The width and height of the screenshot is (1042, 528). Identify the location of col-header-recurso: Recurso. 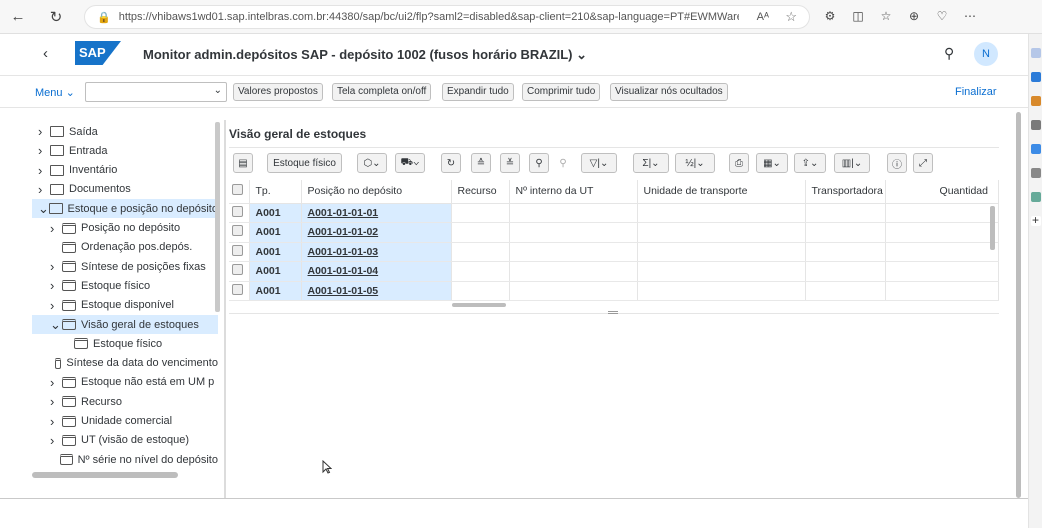
(480, 192).